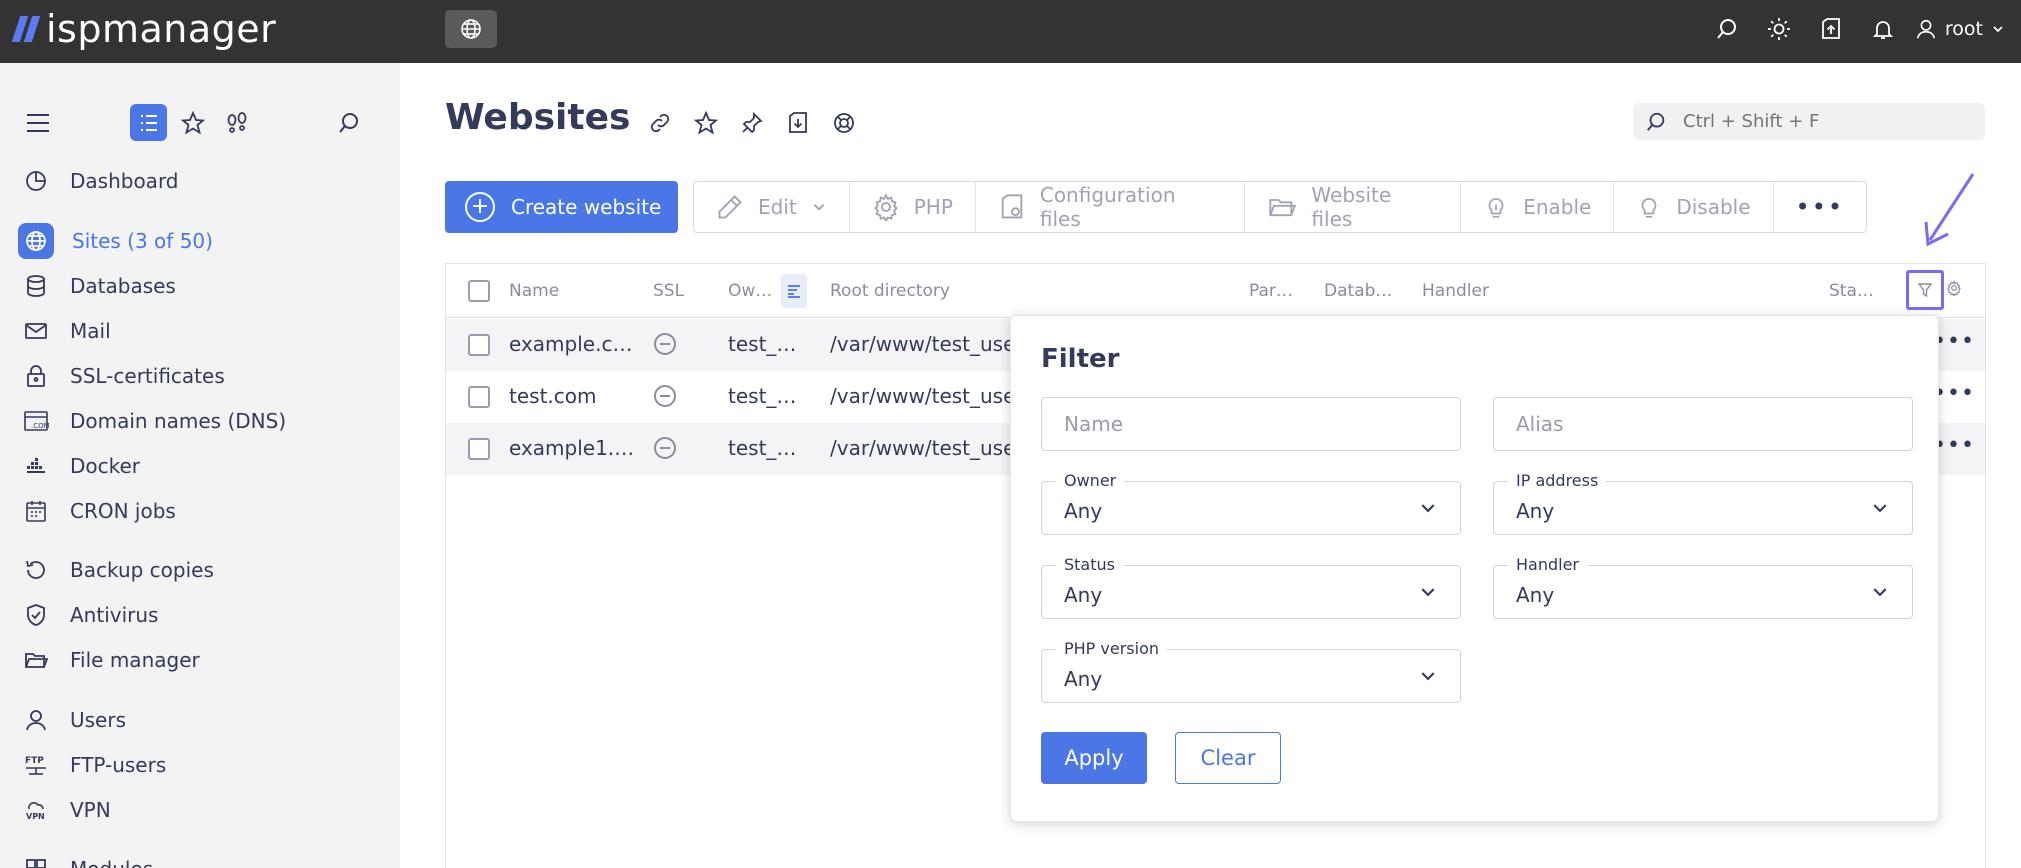 The image size is (2021, 868). I want to click on search-input, so click(1823, 121).